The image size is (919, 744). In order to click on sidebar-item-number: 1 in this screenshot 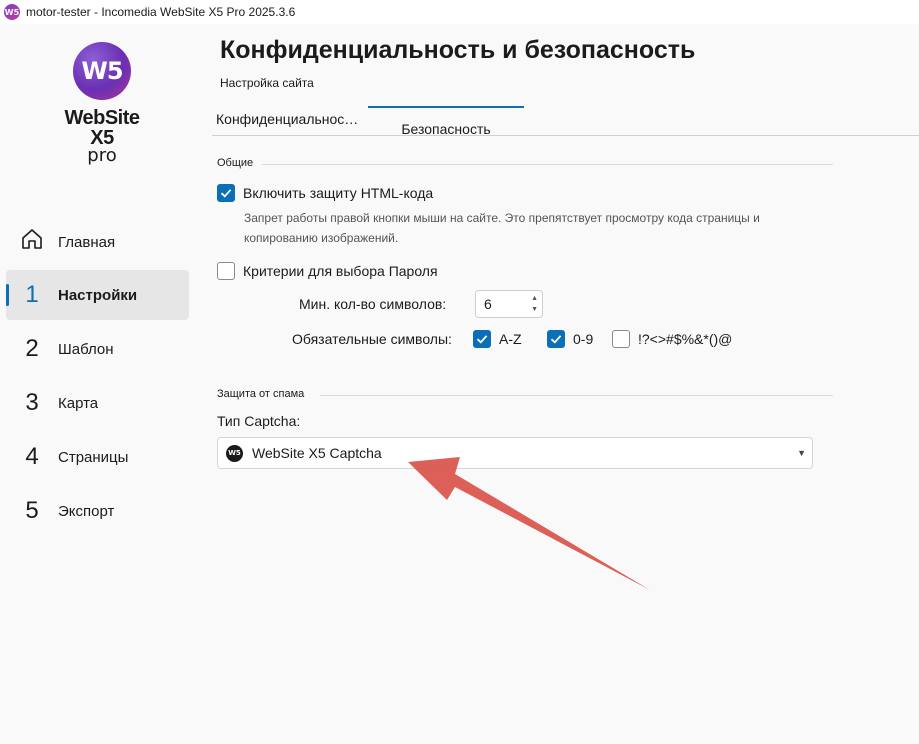, I will do `click(32, 294)`.